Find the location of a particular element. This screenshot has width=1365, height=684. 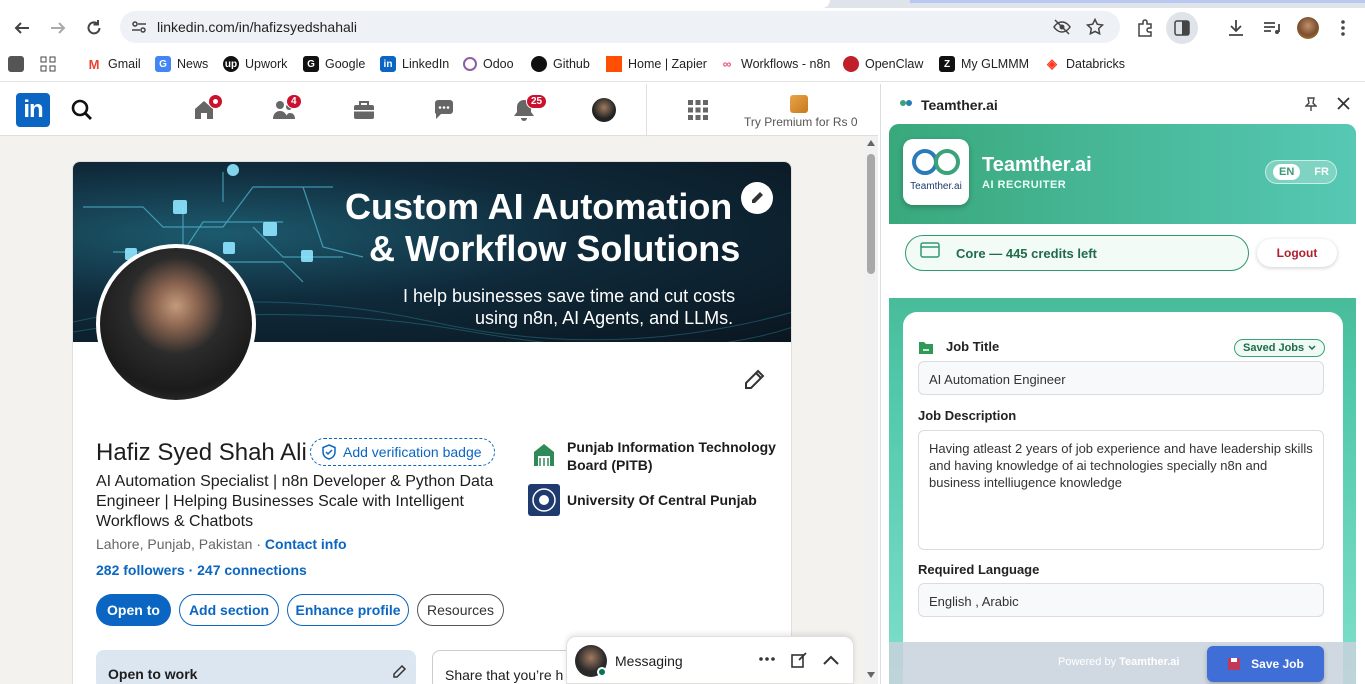

side-panel-icon is located at coordinates (1182, 28).